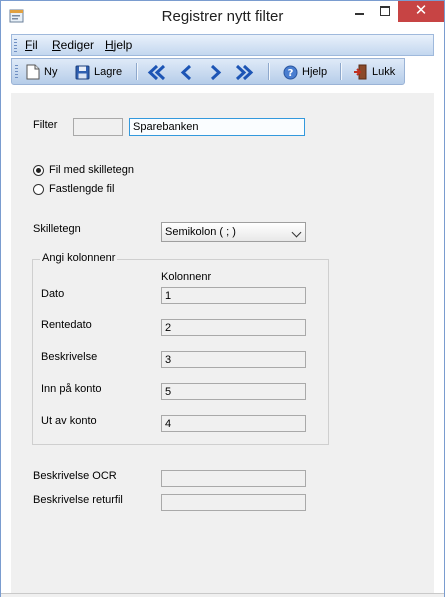  I want to click on help-button: ? Hjelp, so click(305, 72).